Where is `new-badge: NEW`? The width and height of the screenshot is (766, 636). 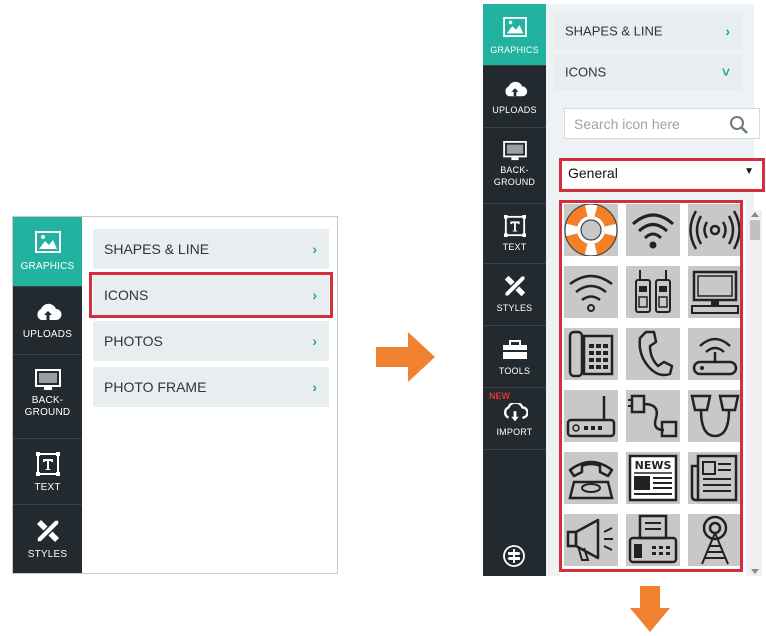 new-badge: NEW is located at coordinates (499, 396).